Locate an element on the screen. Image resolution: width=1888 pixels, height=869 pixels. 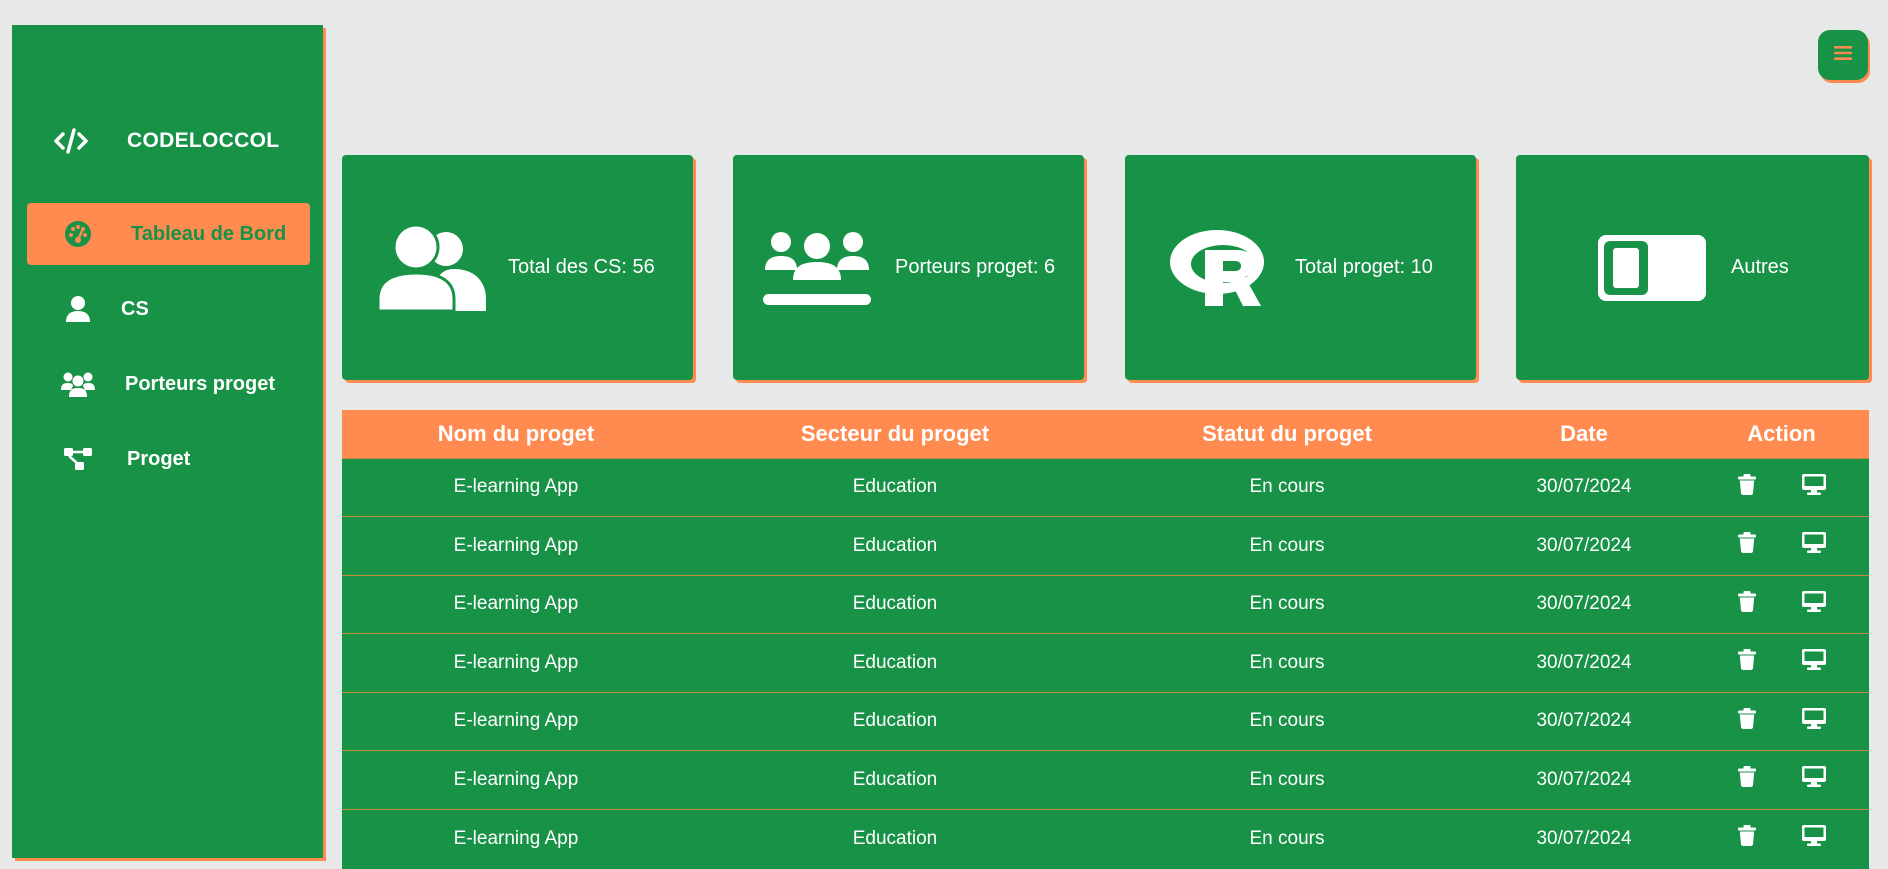
column-header-nom: Nom du proget is located at coordinates (516, 434).